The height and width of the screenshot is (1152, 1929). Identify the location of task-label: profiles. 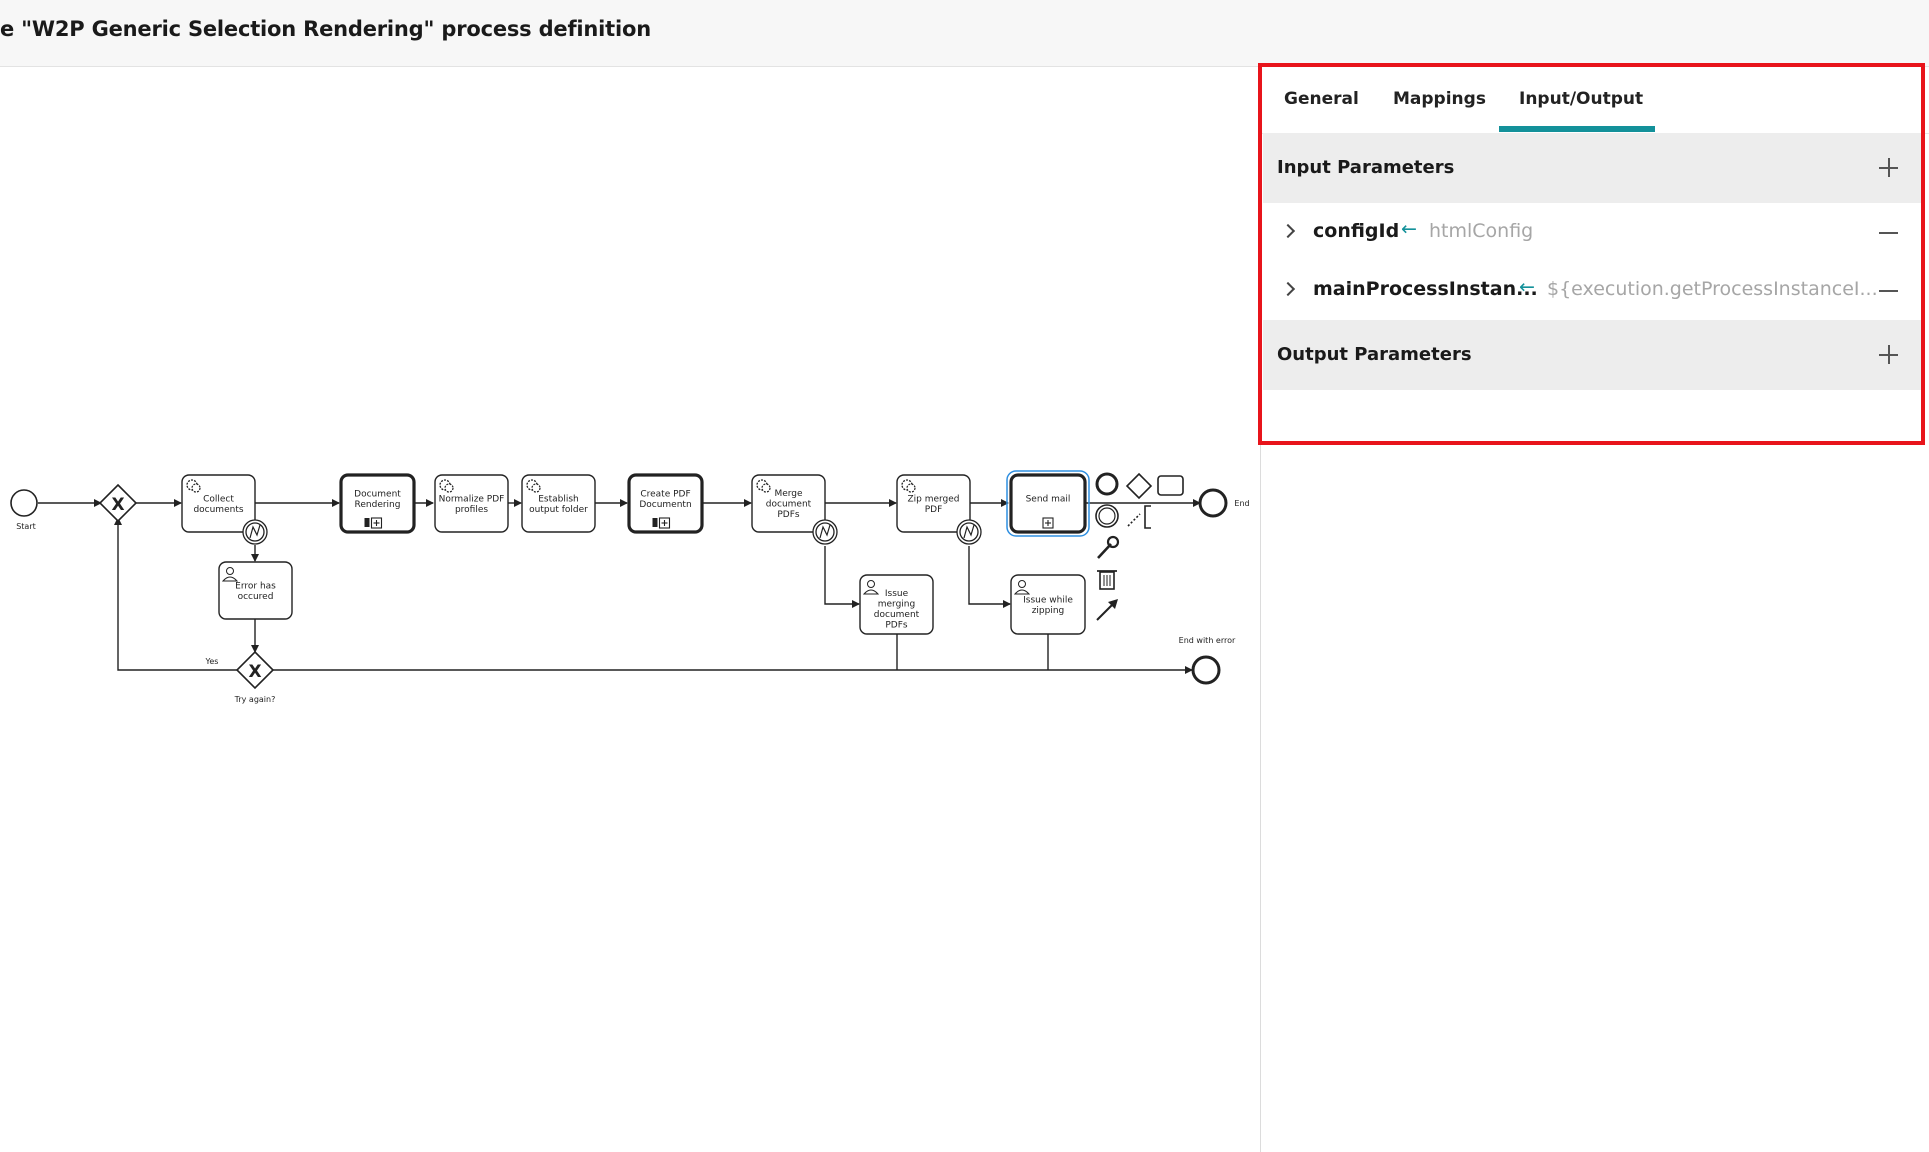
(471, 510).